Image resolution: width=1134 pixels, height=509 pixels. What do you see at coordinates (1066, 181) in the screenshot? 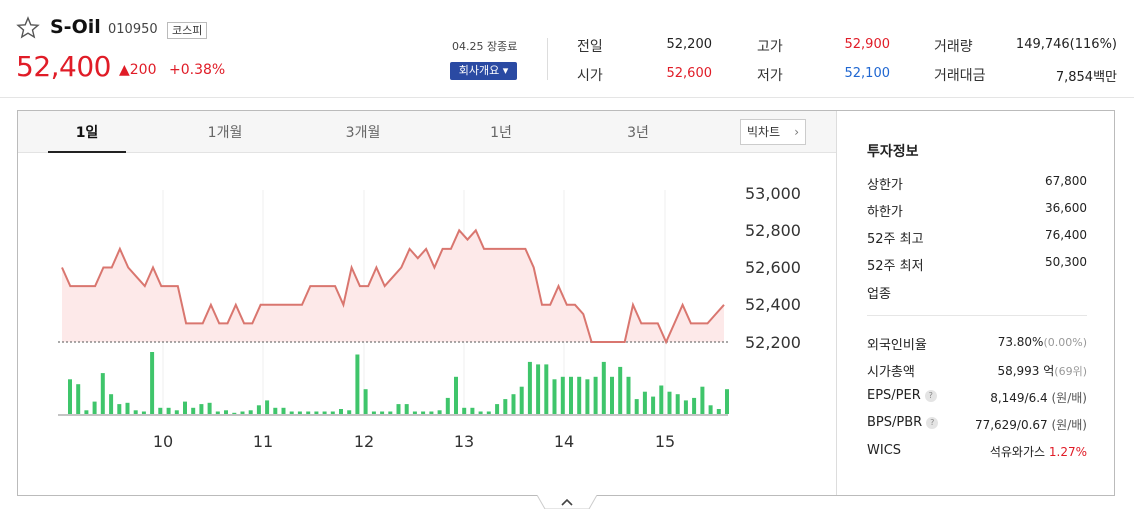
I see `upper-limit-value: 67,800` at bounding box center [1066, 181].